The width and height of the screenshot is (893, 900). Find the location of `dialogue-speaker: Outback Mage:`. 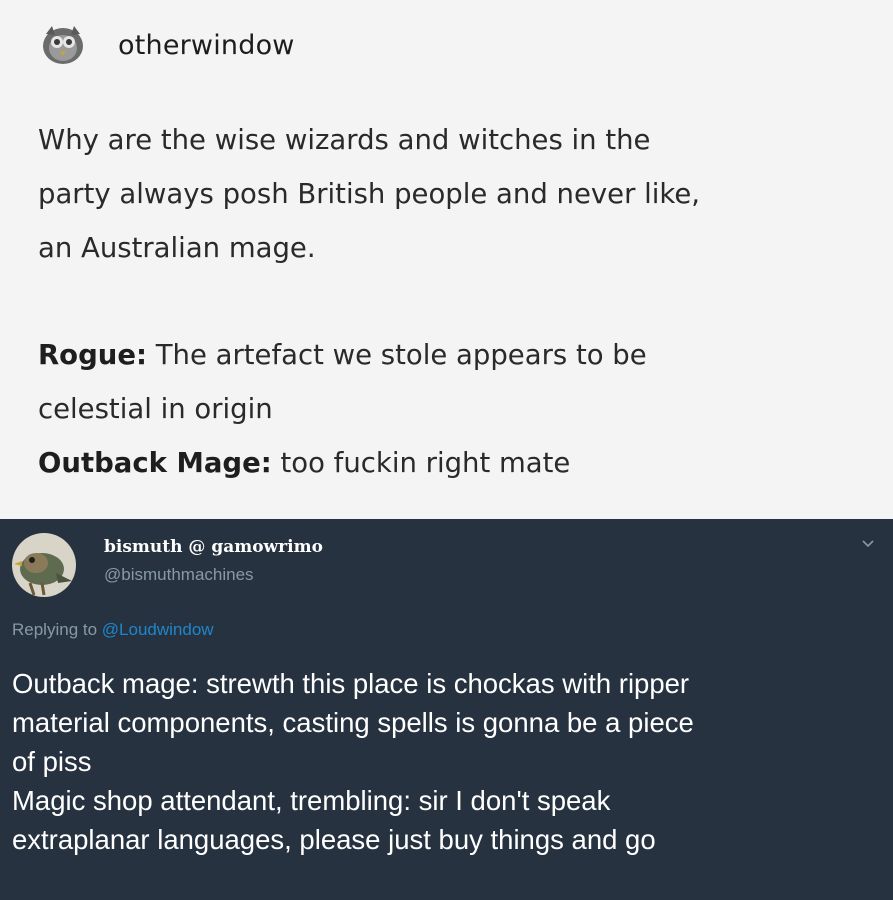

dialogue-speaker: Outback Mage: is located at coordinates (155, 463).